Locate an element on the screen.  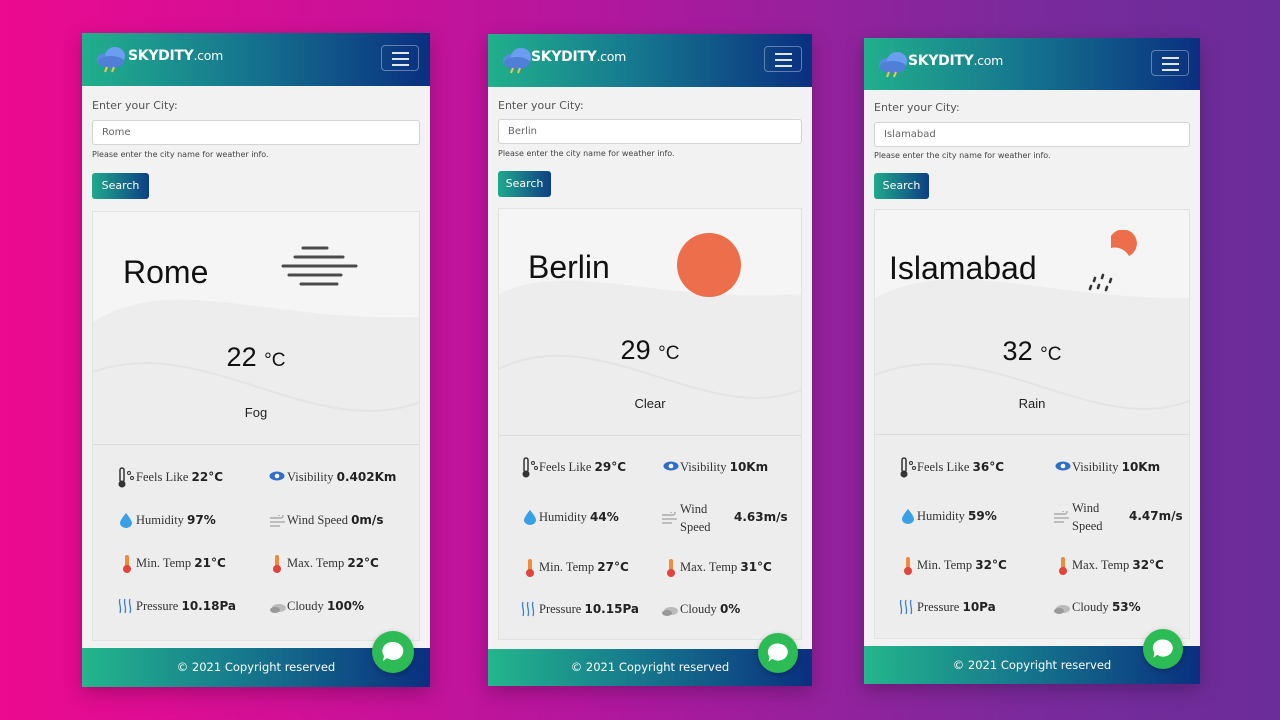
stat-pressure: Pressure 10.18Pa is located at coordinates (186, 606).